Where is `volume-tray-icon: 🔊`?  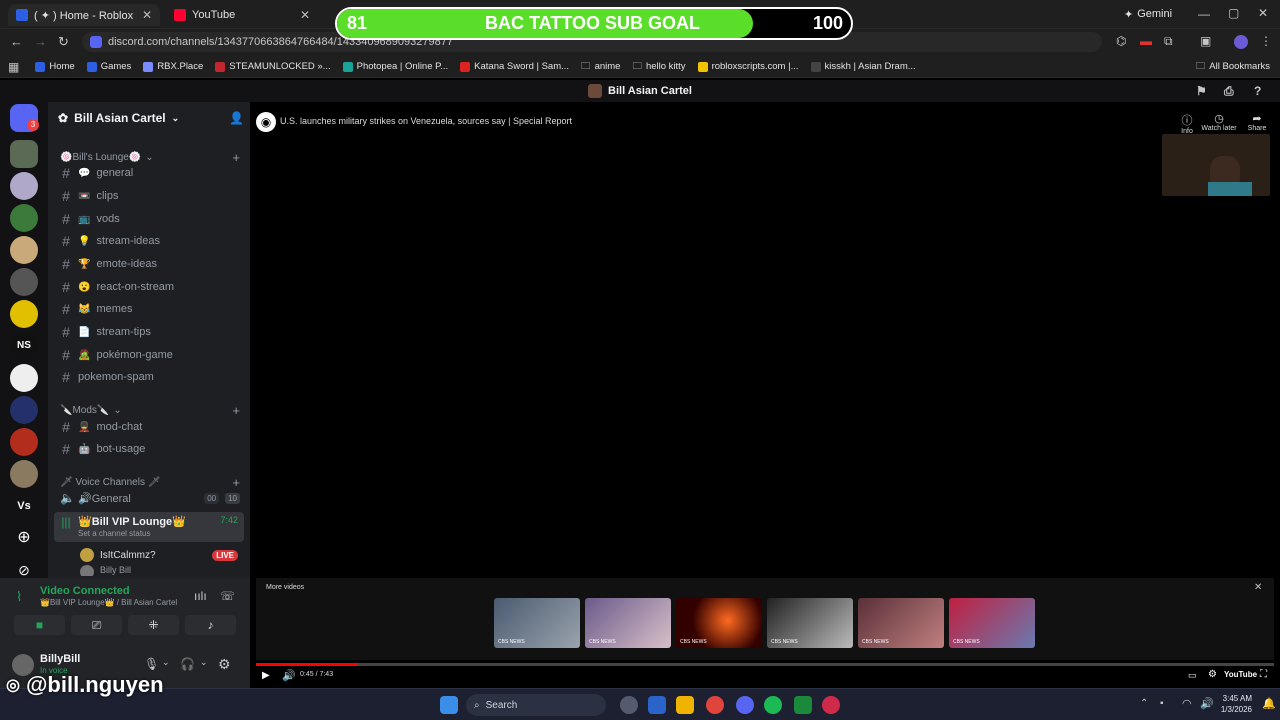
volume-tray-icon: 🔊 is located at coordinates (1207, 703).